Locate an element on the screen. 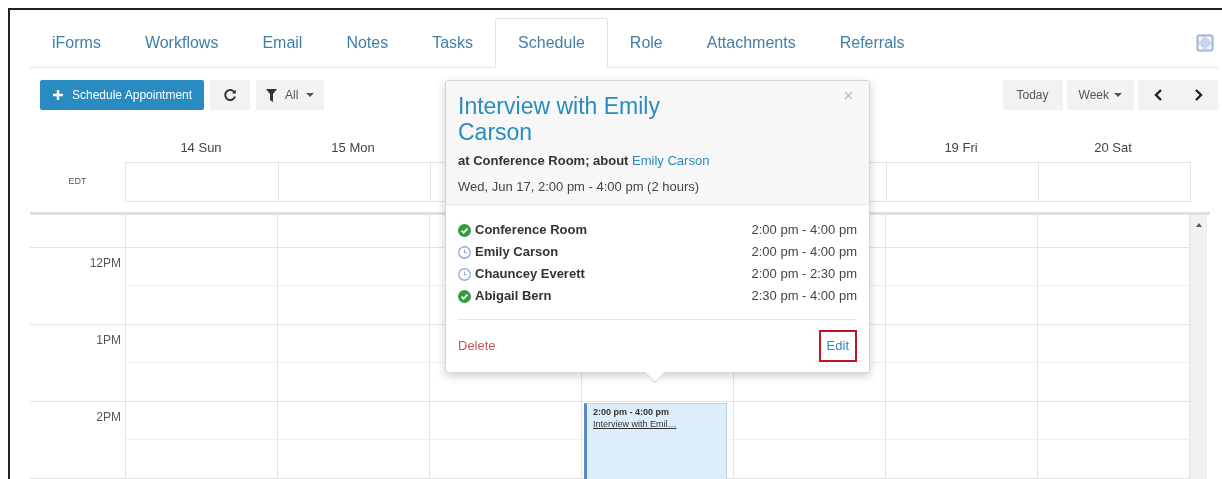  tab: Schedule is located at coordinates (551, 43).